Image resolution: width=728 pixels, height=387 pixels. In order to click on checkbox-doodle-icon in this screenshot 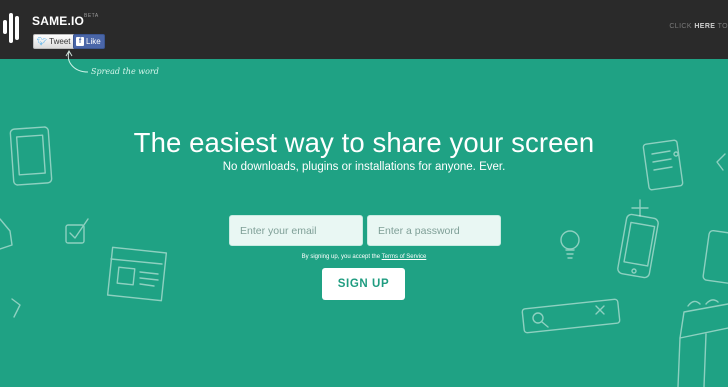, I will do `click(77, 231)`.